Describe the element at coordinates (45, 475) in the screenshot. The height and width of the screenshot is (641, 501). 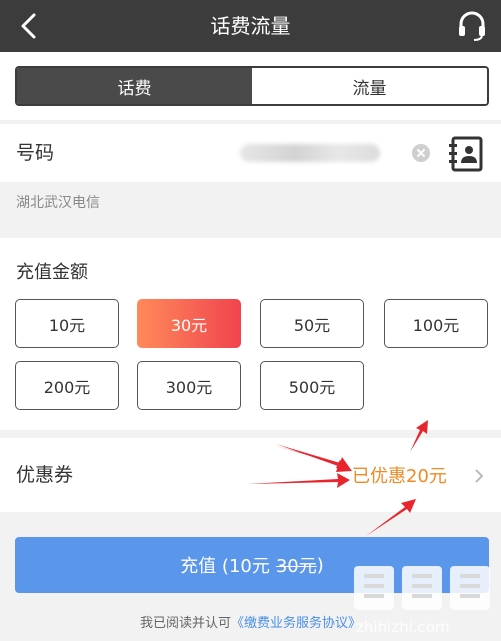
I see `coupon-label: 优惠券` at that location.